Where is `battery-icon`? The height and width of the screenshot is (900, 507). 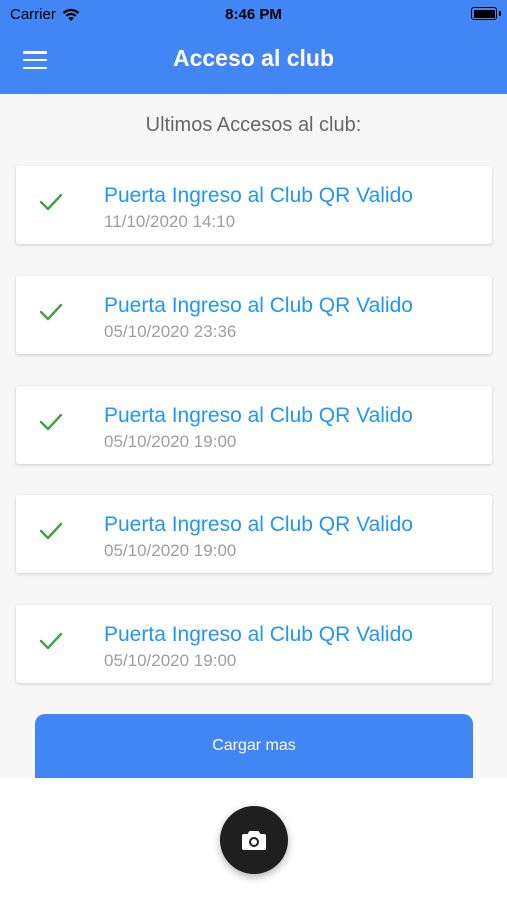 battery-icon is located at coordinates (484, 13).